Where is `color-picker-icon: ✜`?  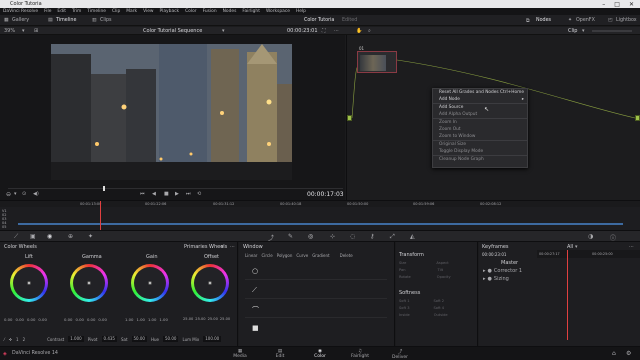 color-picker-icon: ✜ is located at coordinates (10, 339).